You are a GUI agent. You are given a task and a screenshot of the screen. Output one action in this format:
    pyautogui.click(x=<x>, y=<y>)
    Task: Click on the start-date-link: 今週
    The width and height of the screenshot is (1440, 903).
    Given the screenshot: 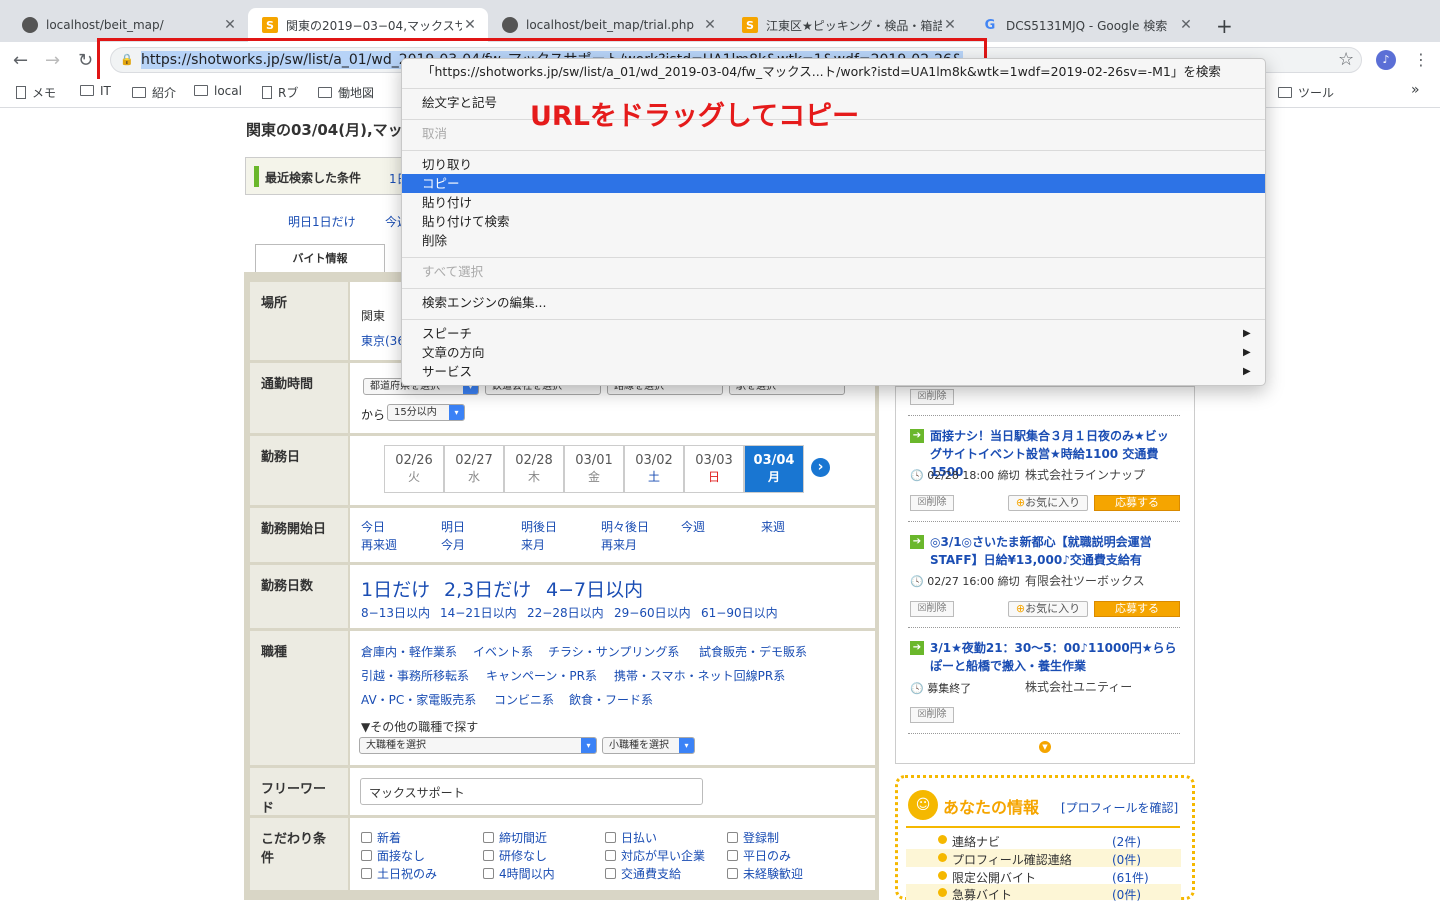 What is the action you would take?
    pyautogui.click(x=693, y=526)
    